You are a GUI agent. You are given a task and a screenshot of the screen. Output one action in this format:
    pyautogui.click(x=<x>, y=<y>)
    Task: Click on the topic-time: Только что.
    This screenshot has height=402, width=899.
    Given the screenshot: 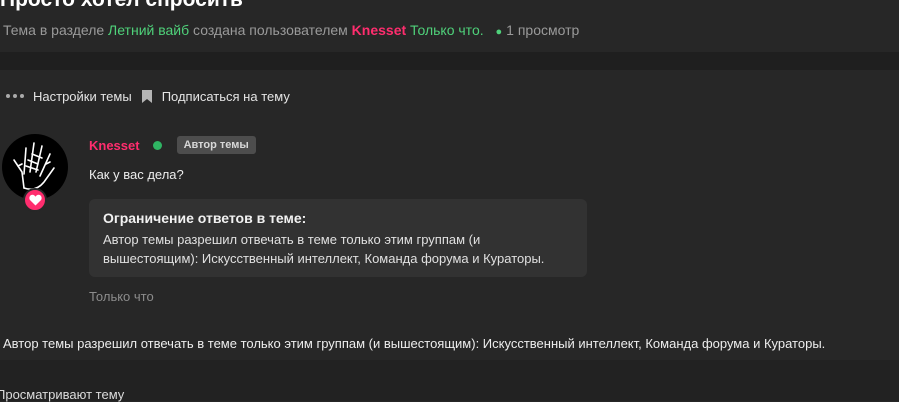 What is the action you would take?
    pyautogui.click(x=447, y=30)
    